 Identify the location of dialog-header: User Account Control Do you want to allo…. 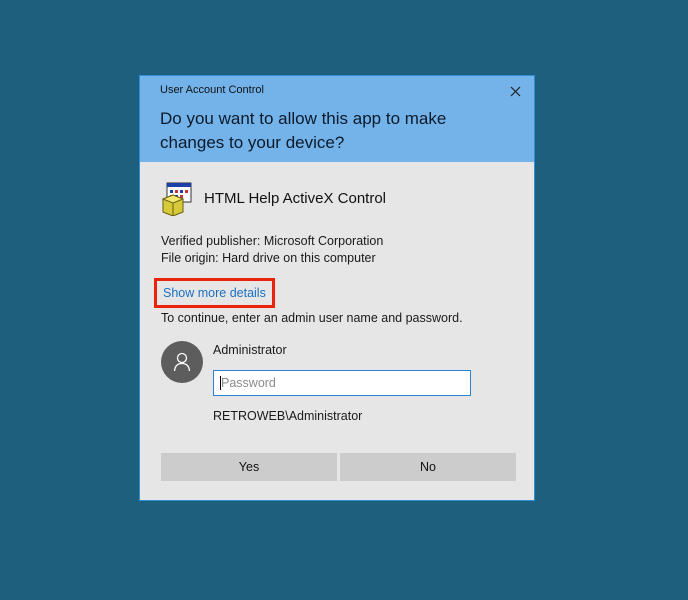
(337, 119).